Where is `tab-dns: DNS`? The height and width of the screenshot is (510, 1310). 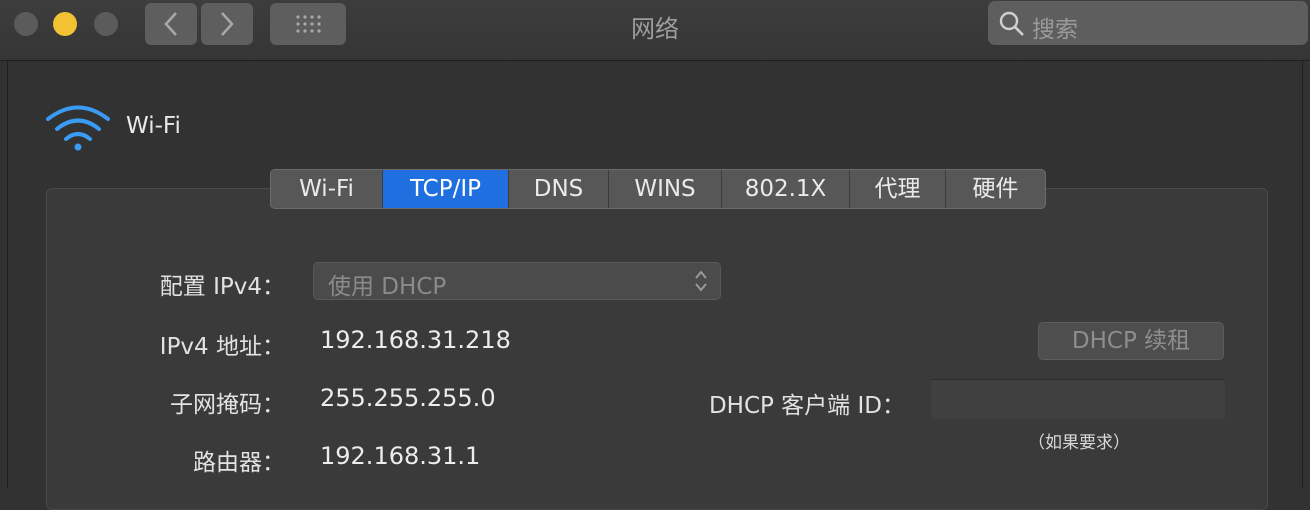
tab-dns: DNS is located at coordinates (559, 189).